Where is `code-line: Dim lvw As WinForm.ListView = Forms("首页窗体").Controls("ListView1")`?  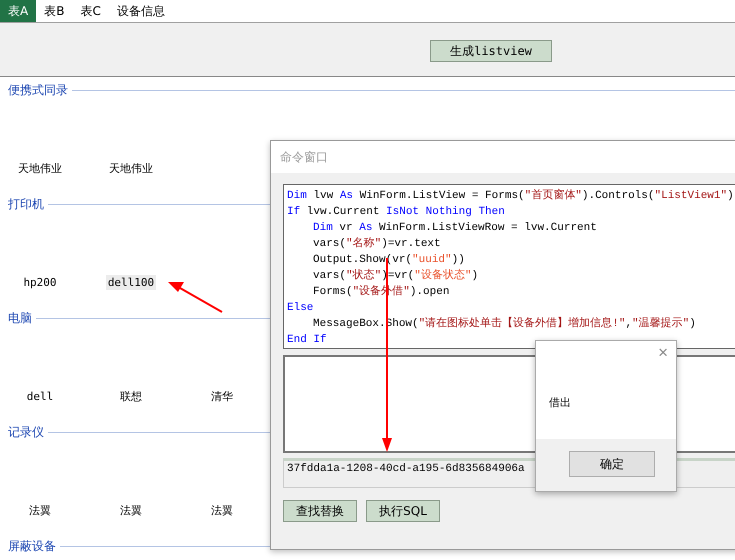
code-line: Dim lvw As WinForm.ListView = Forms("首页窗体").Controls("ListView1") is located at coordinates (511, 196).